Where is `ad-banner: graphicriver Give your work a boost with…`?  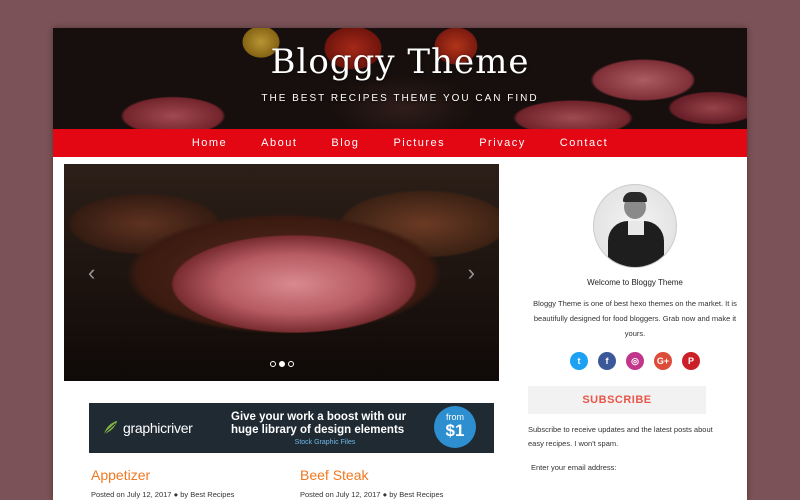 ad-banner: graphicriver Give your work a boost with… is located at coordinates (291, 428).